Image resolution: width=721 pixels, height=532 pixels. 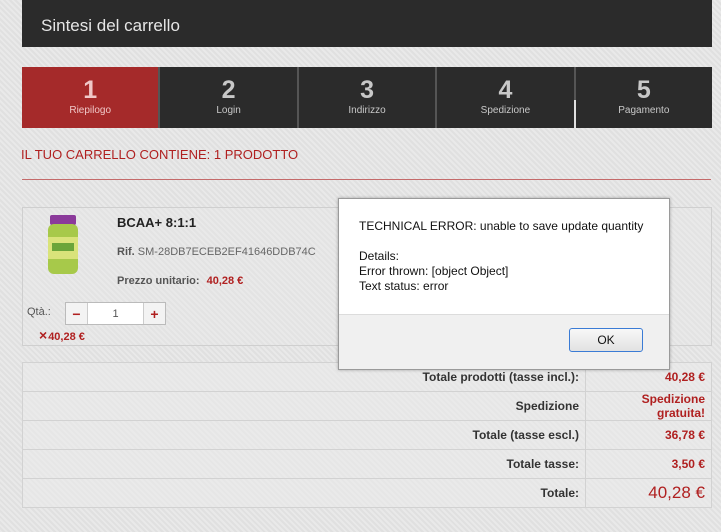 I want to click on unit-price: Prezzo unitario: 40,28 €, so click(x=180, y=281).